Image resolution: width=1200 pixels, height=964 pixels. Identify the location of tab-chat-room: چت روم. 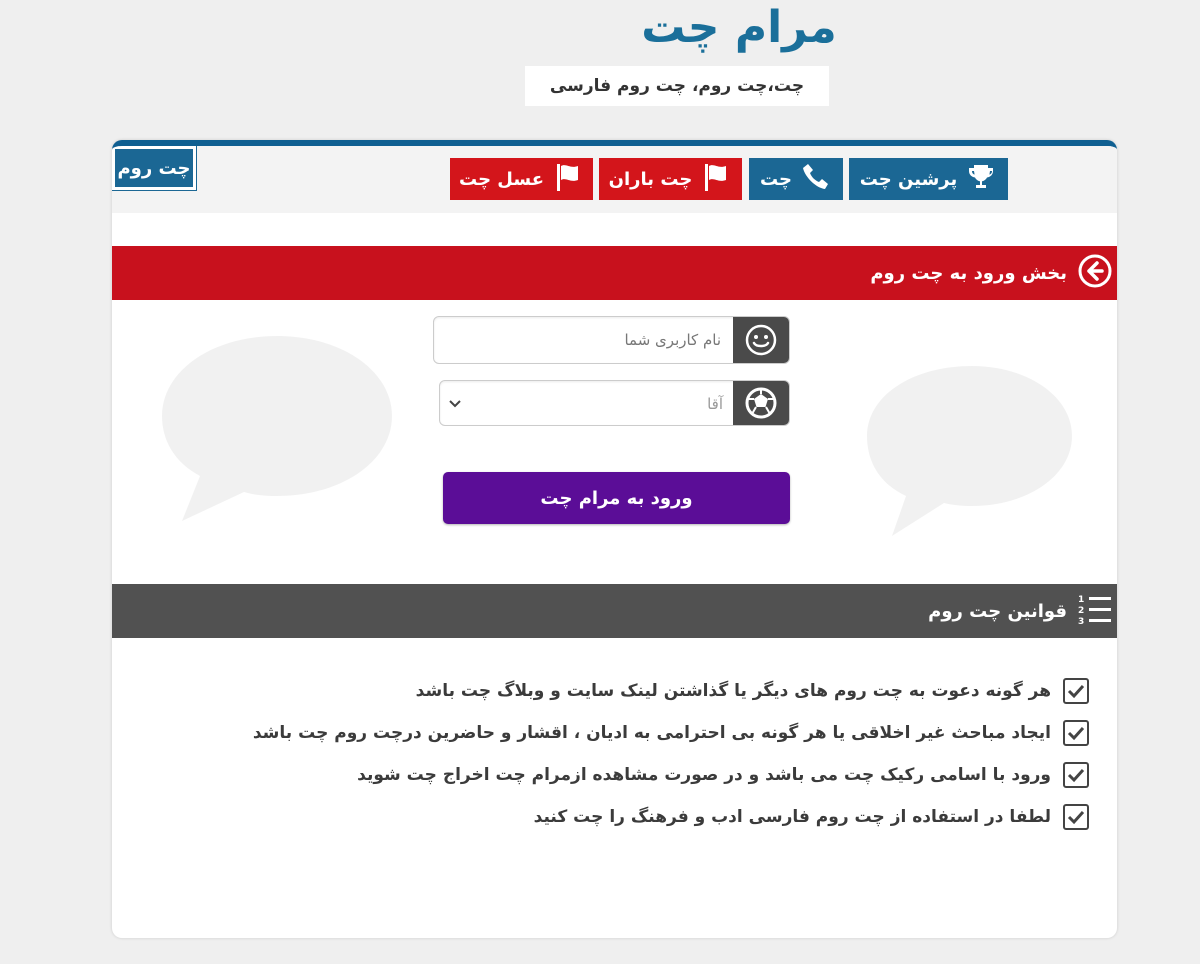
(154, 168).